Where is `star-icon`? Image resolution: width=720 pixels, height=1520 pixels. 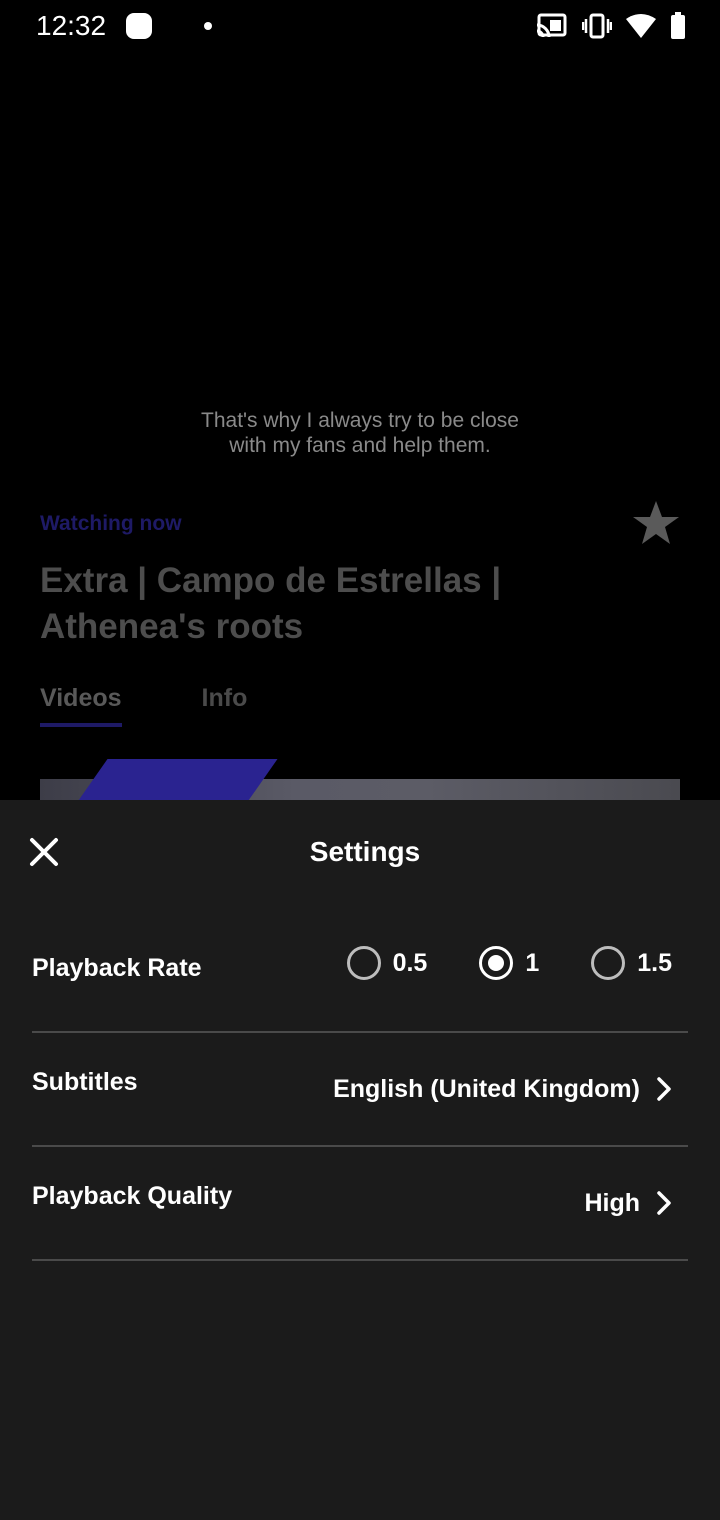
star-icon is located at coordinates (656, 523).